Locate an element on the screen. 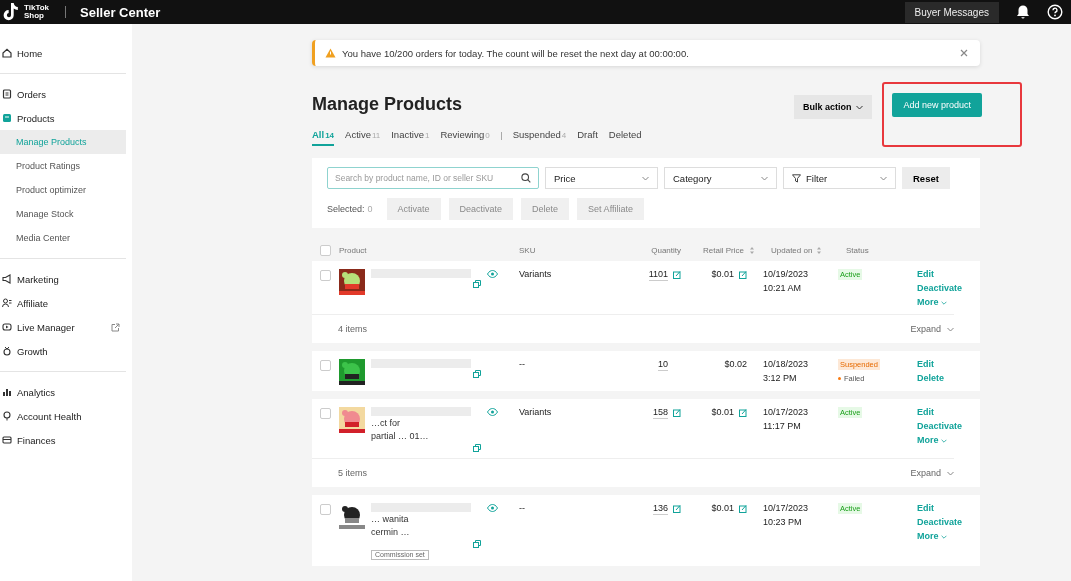  video-icon is located at coordinates (7, 327).